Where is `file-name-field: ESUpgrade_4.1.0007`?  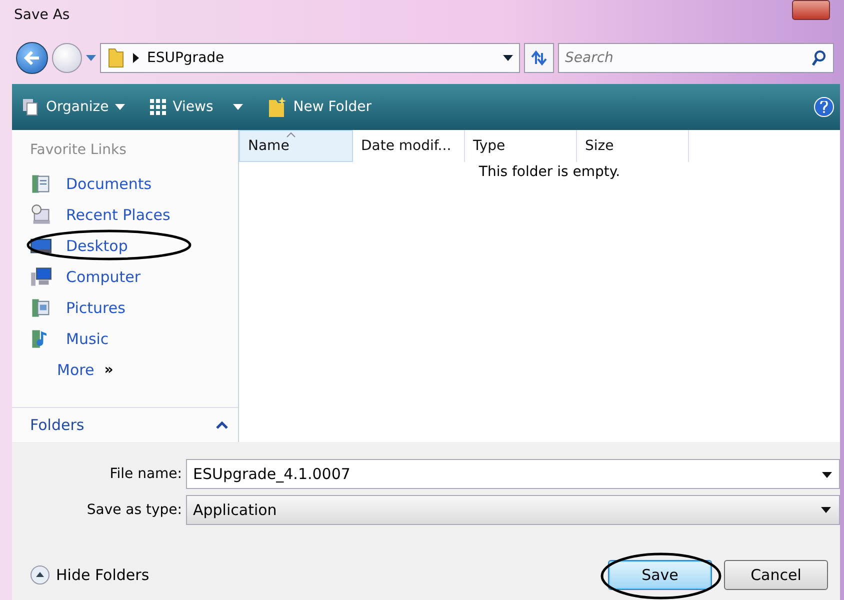
file-name-field: ESUpgrade_4.1.0007 is located at coordinates (513, 474).